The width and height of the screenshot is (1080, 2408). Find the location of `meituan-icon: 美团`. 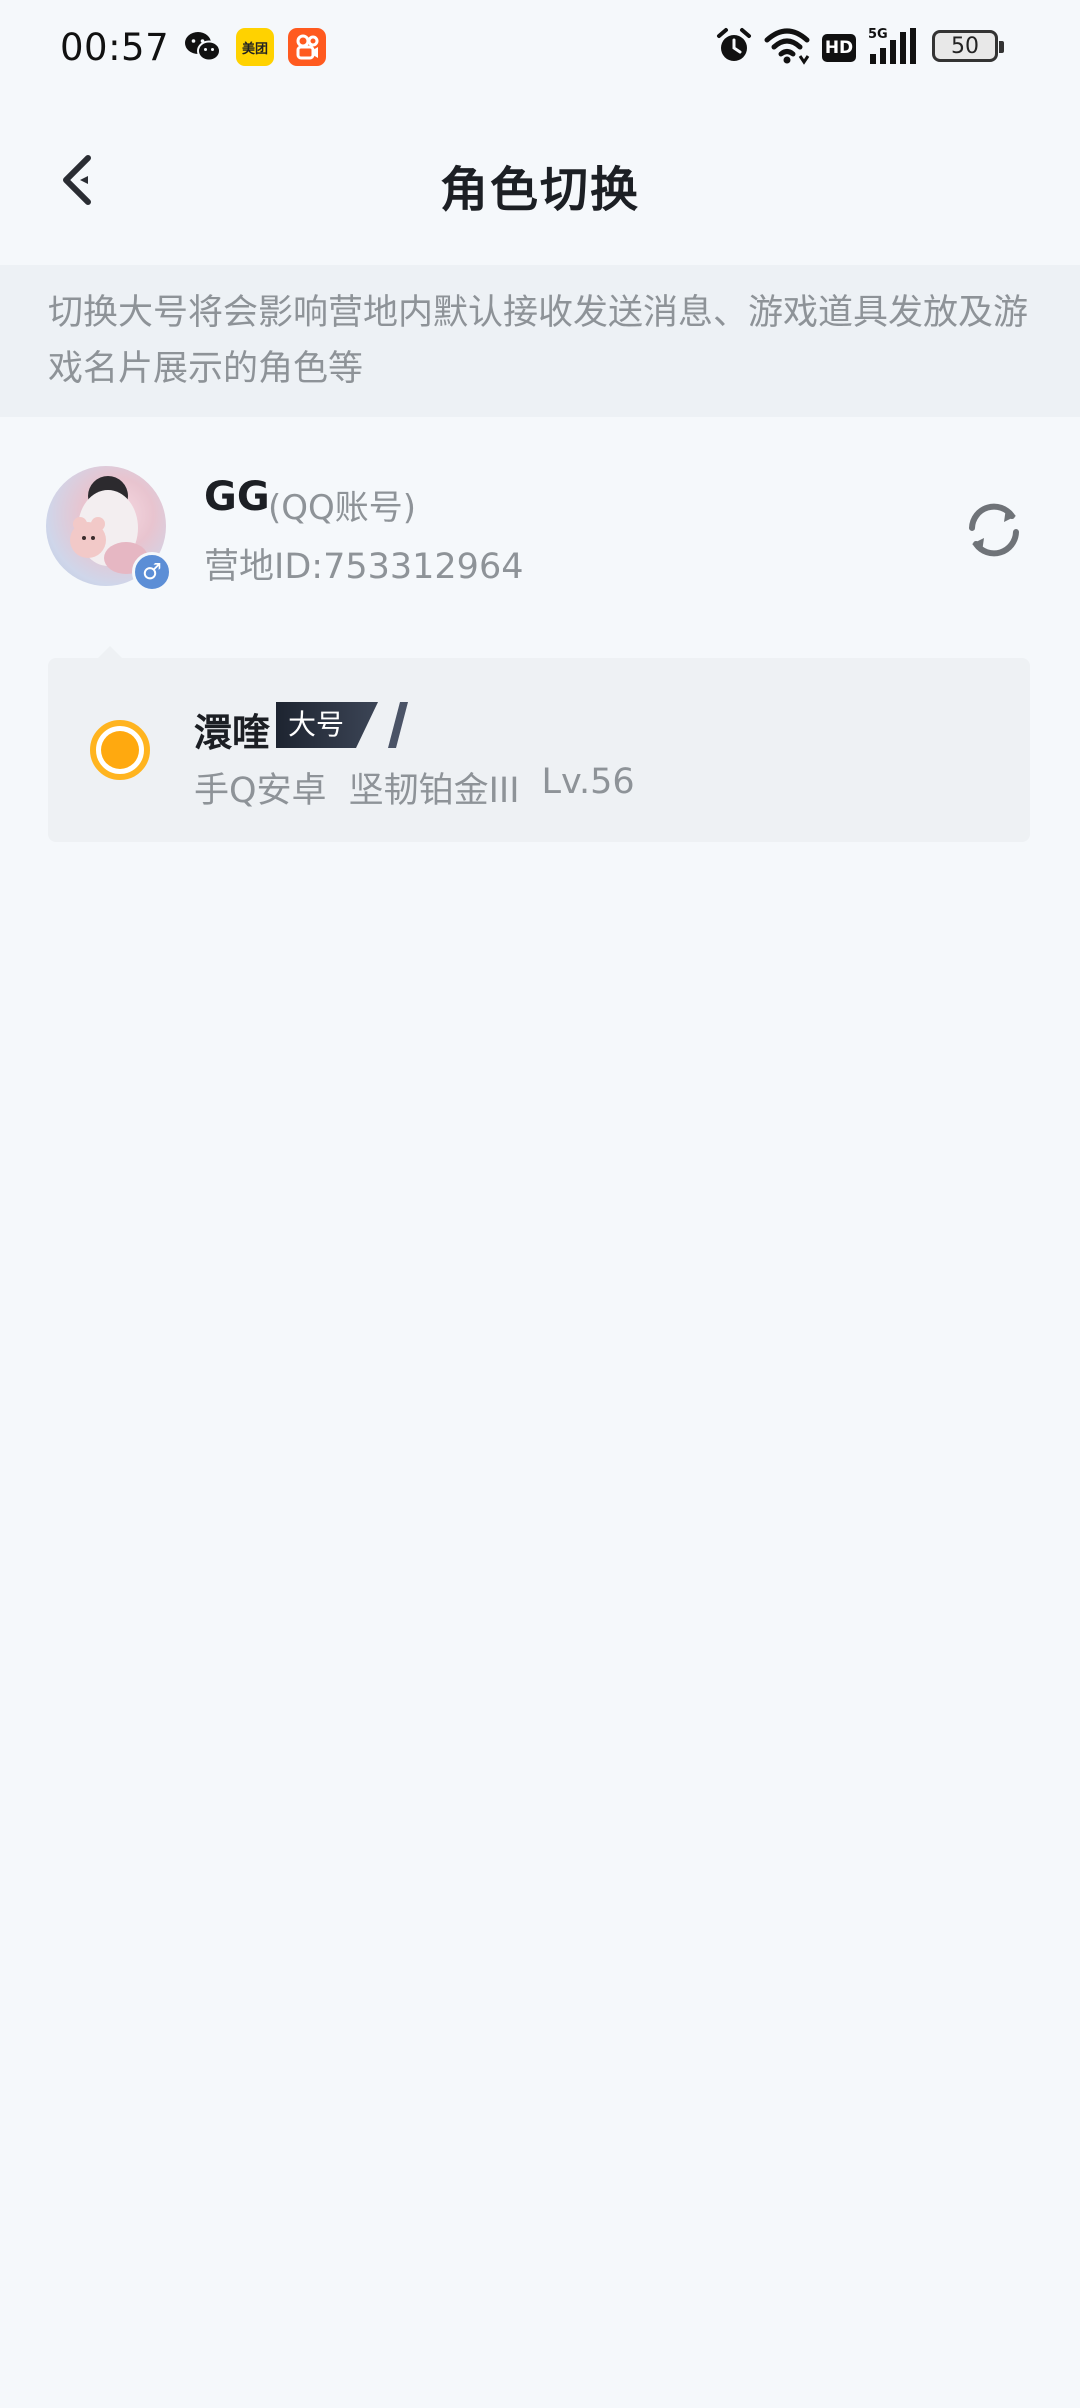

meituan-icon: 美团 is located at coordinates (255, 47).